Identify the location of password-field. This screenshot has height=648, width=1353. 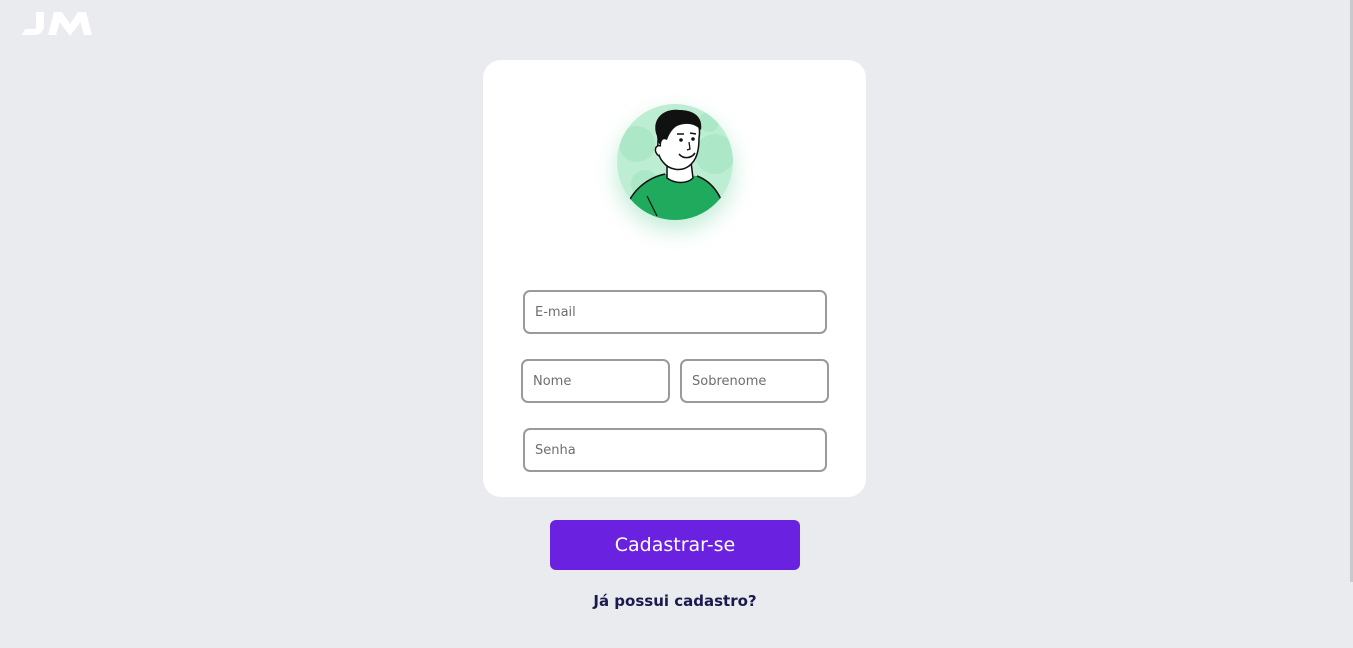
(675, 450).